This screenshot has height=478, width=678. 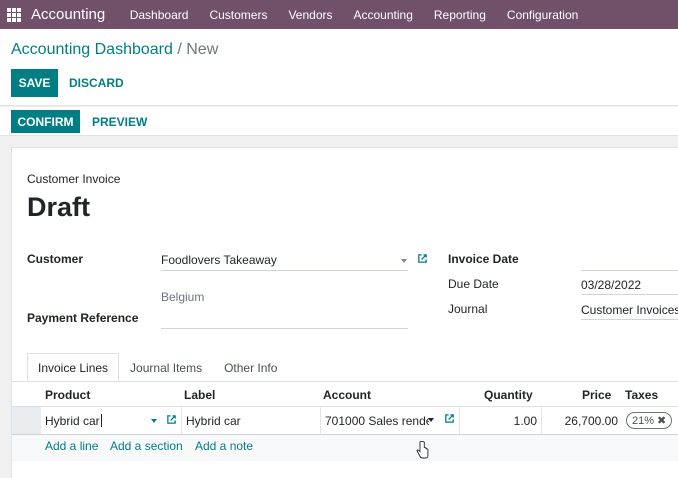 What do you see at coordinates (377, 421) in the screenshot?
I see `account-value: 701000 Sales rendered` at bounding box center [377, 421].